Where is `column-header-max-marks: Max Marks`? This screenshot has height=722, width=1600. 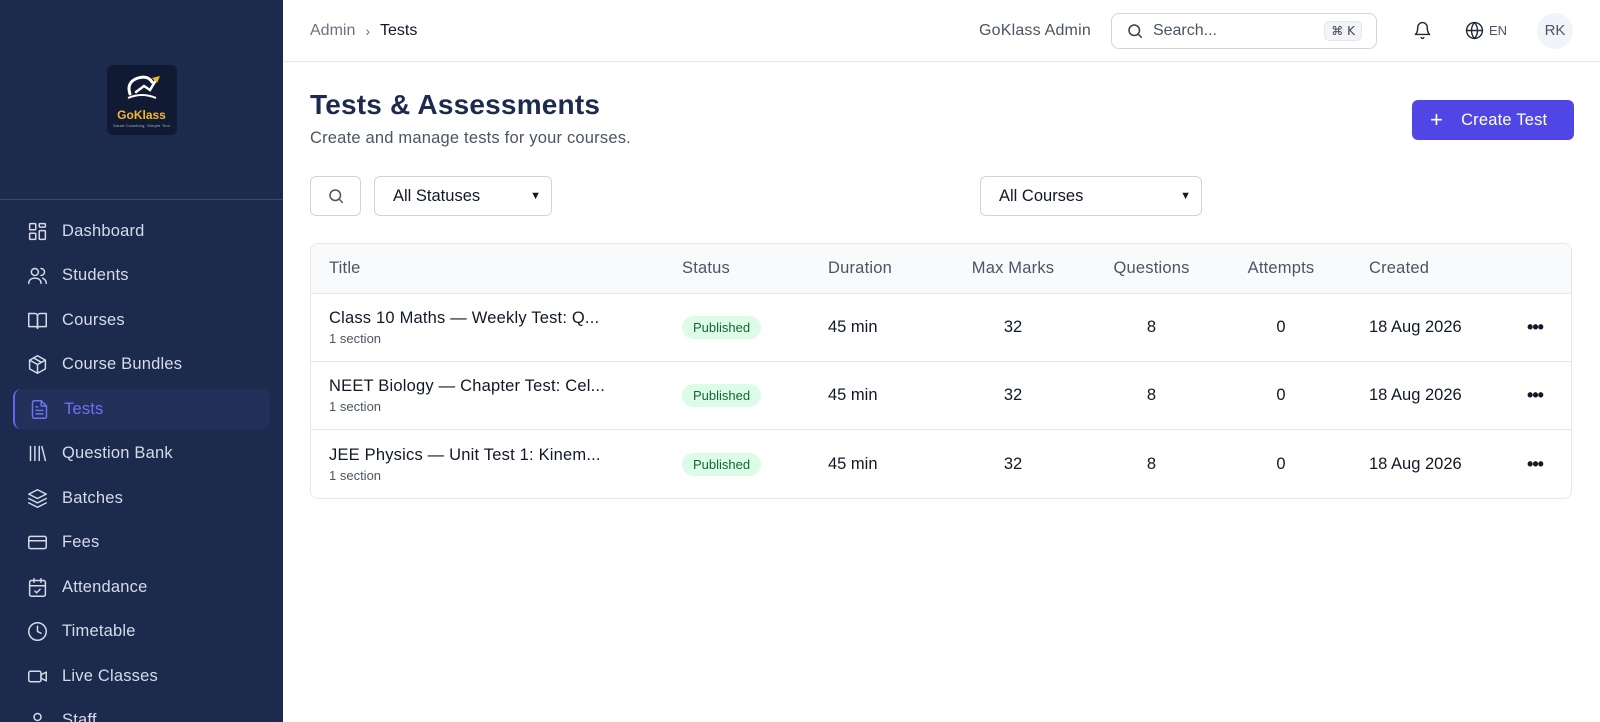 column-header-max-marks: Max Marks is located at coordinates (1013, 268).